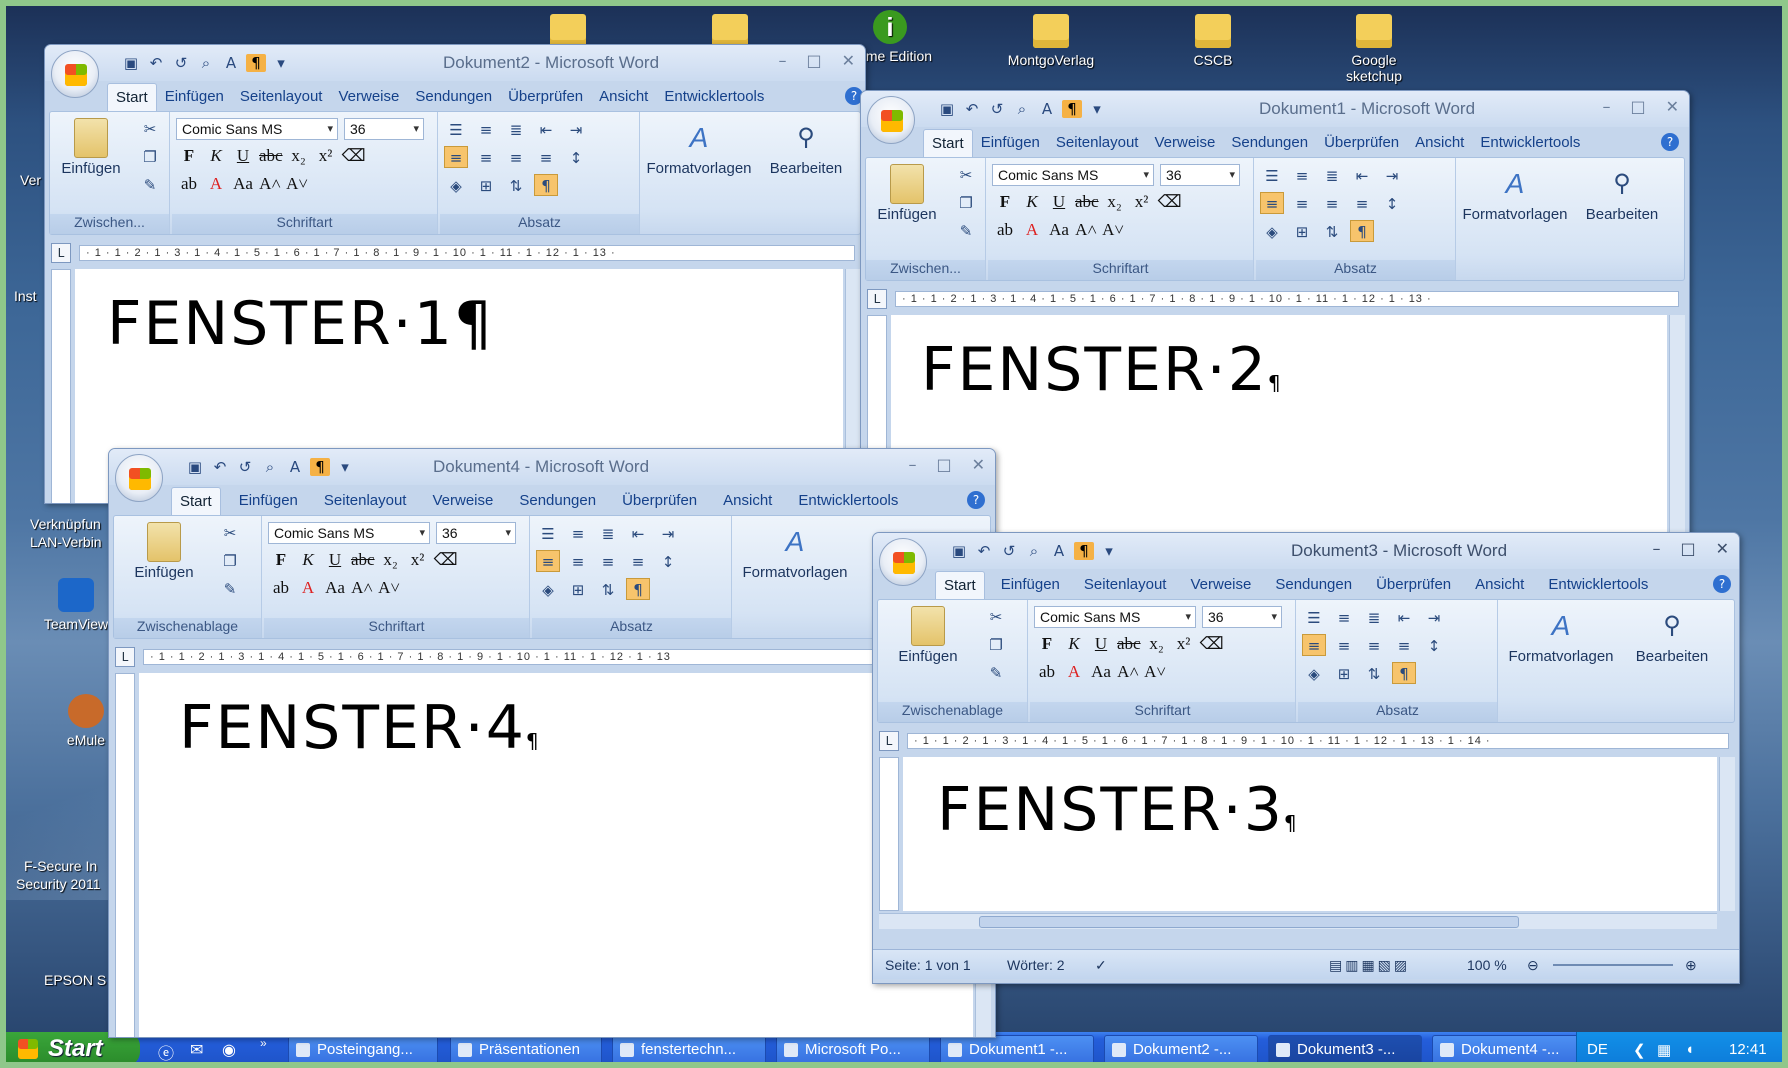 The width and height of the screenshot is (1788, 1068). Describe the element at coordinates (25, 296) in the screenshot. I see `desktop-label-inst: Inst` at that location.